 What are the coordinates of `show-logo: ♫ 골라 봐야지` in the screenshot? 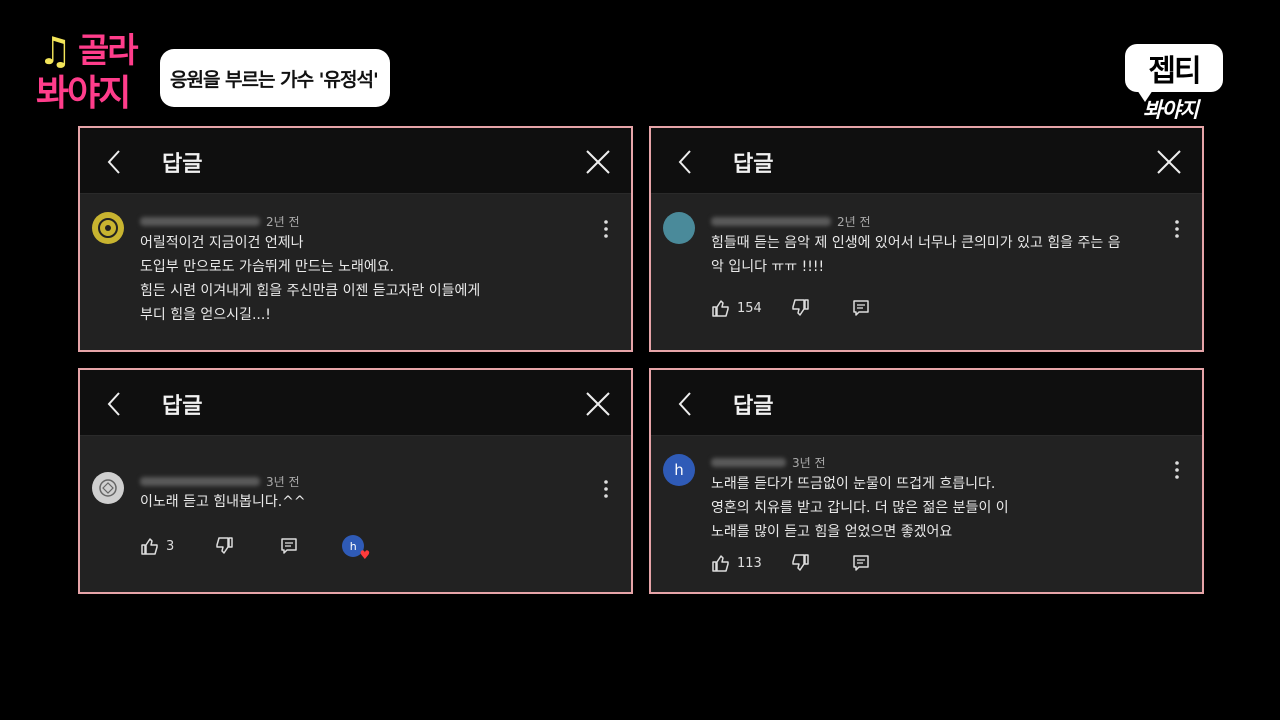 It's located at (99, 75).